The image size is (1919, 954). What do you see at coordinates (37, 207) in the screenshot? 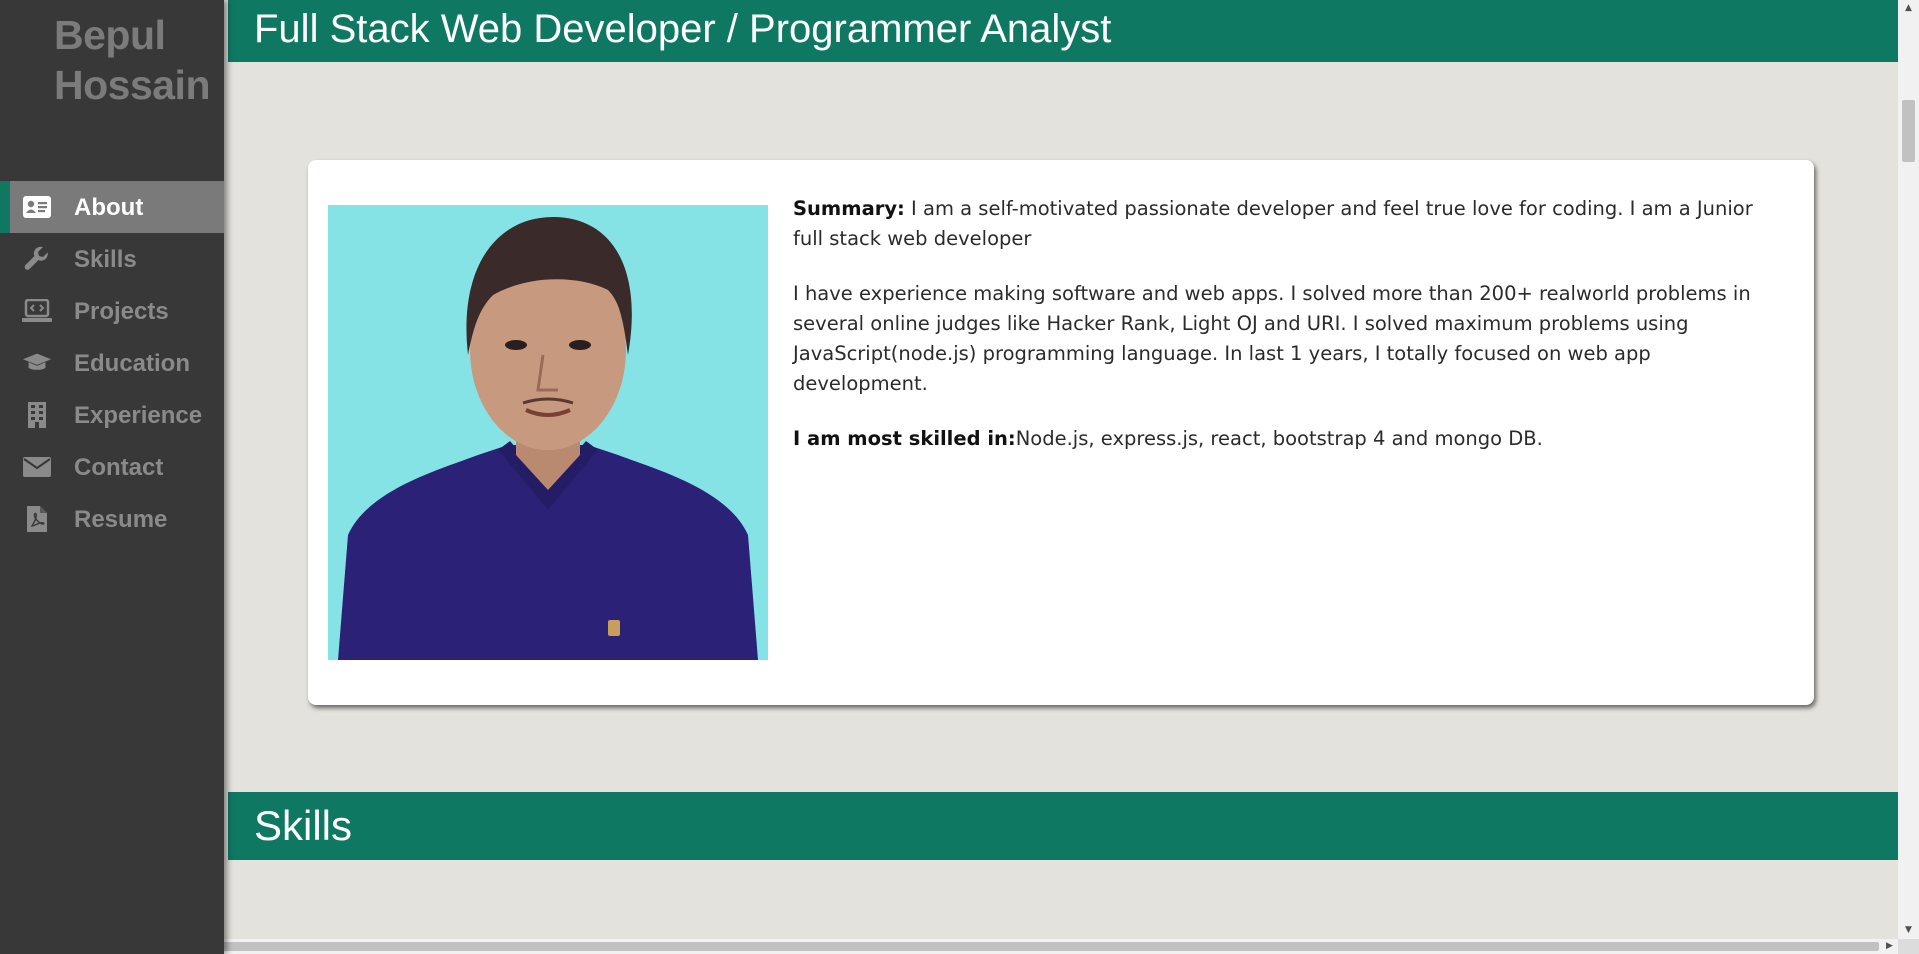
I see `id-card-icon` at bounding box center [37, 207].